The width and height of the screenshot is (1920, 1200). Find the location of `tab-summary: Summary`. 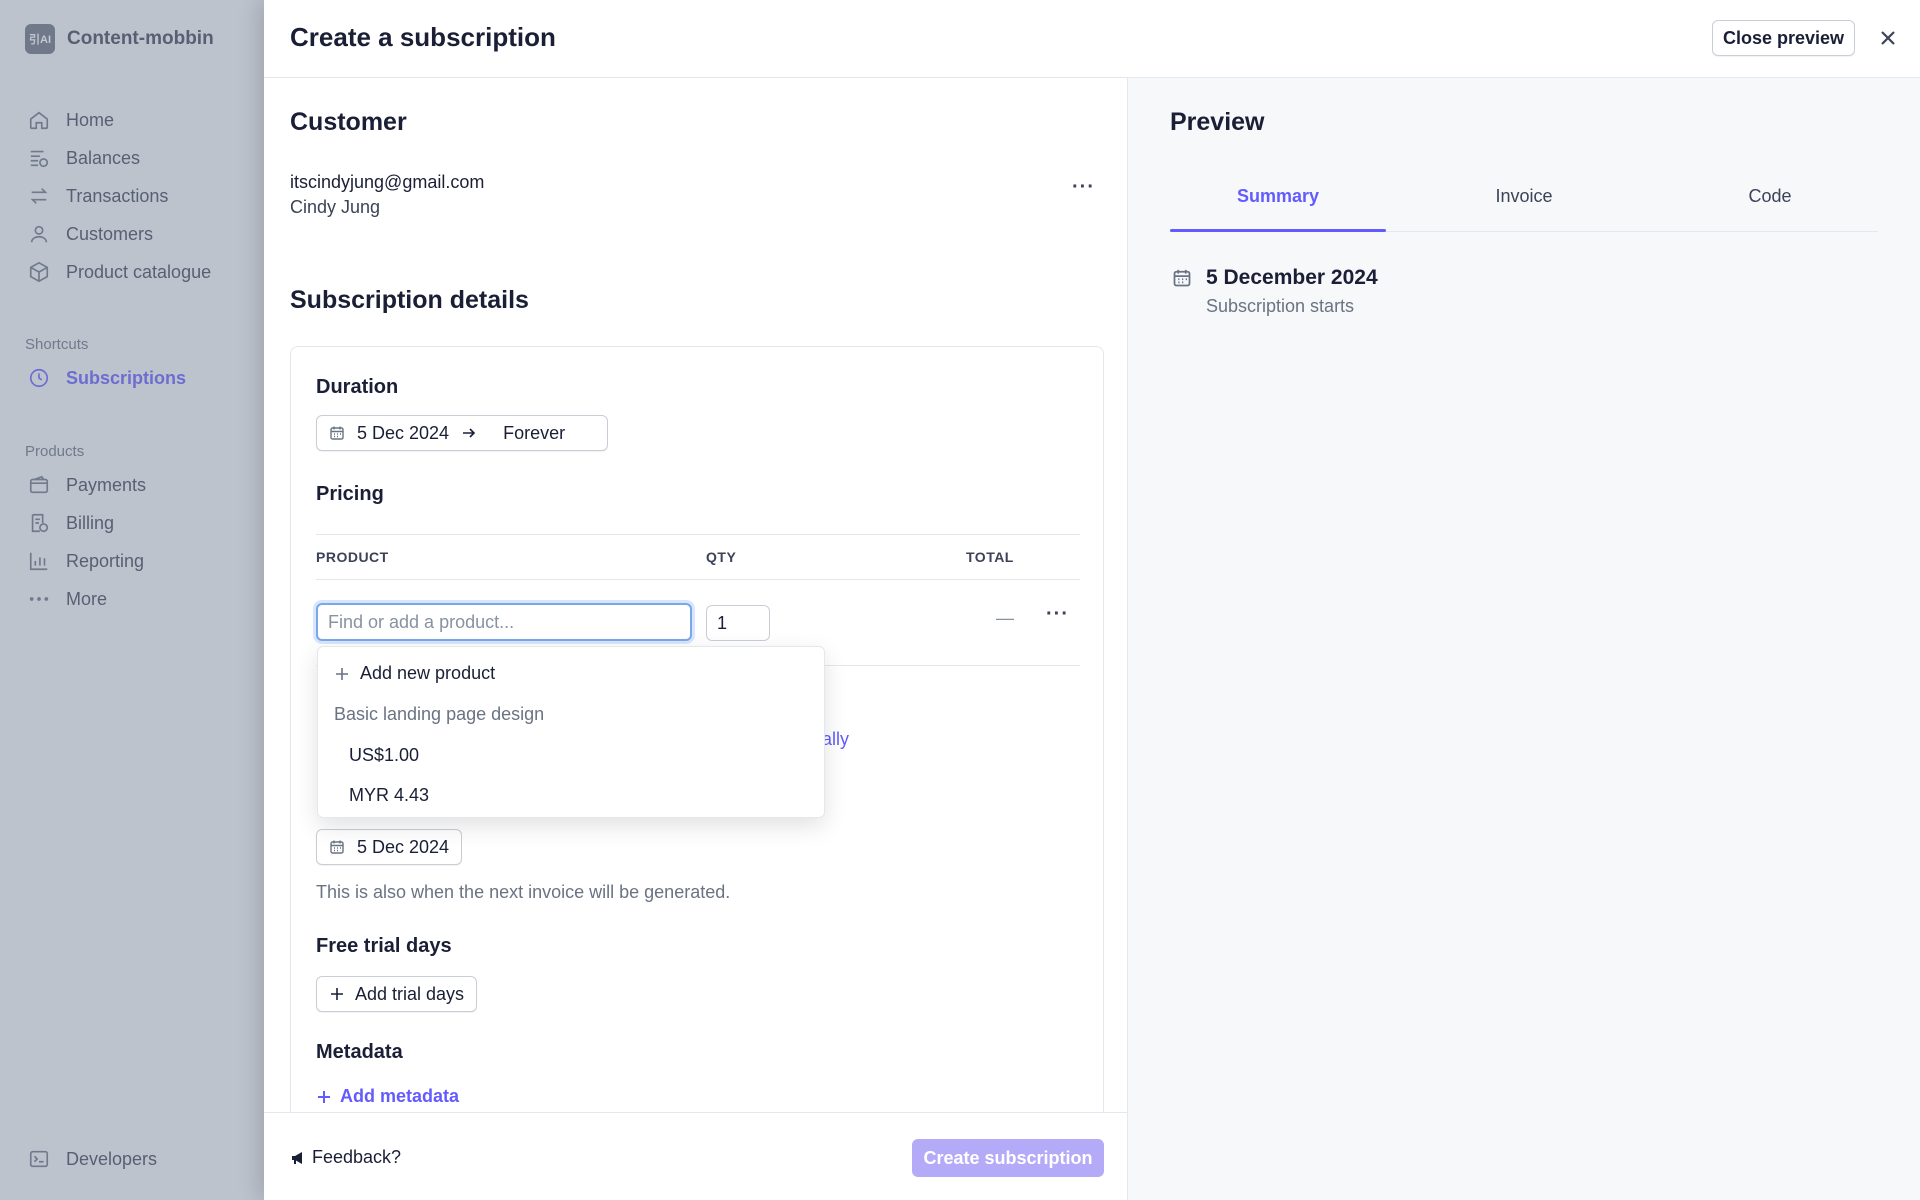

tab-summary: Summary is located at coordinates (1278, 196).